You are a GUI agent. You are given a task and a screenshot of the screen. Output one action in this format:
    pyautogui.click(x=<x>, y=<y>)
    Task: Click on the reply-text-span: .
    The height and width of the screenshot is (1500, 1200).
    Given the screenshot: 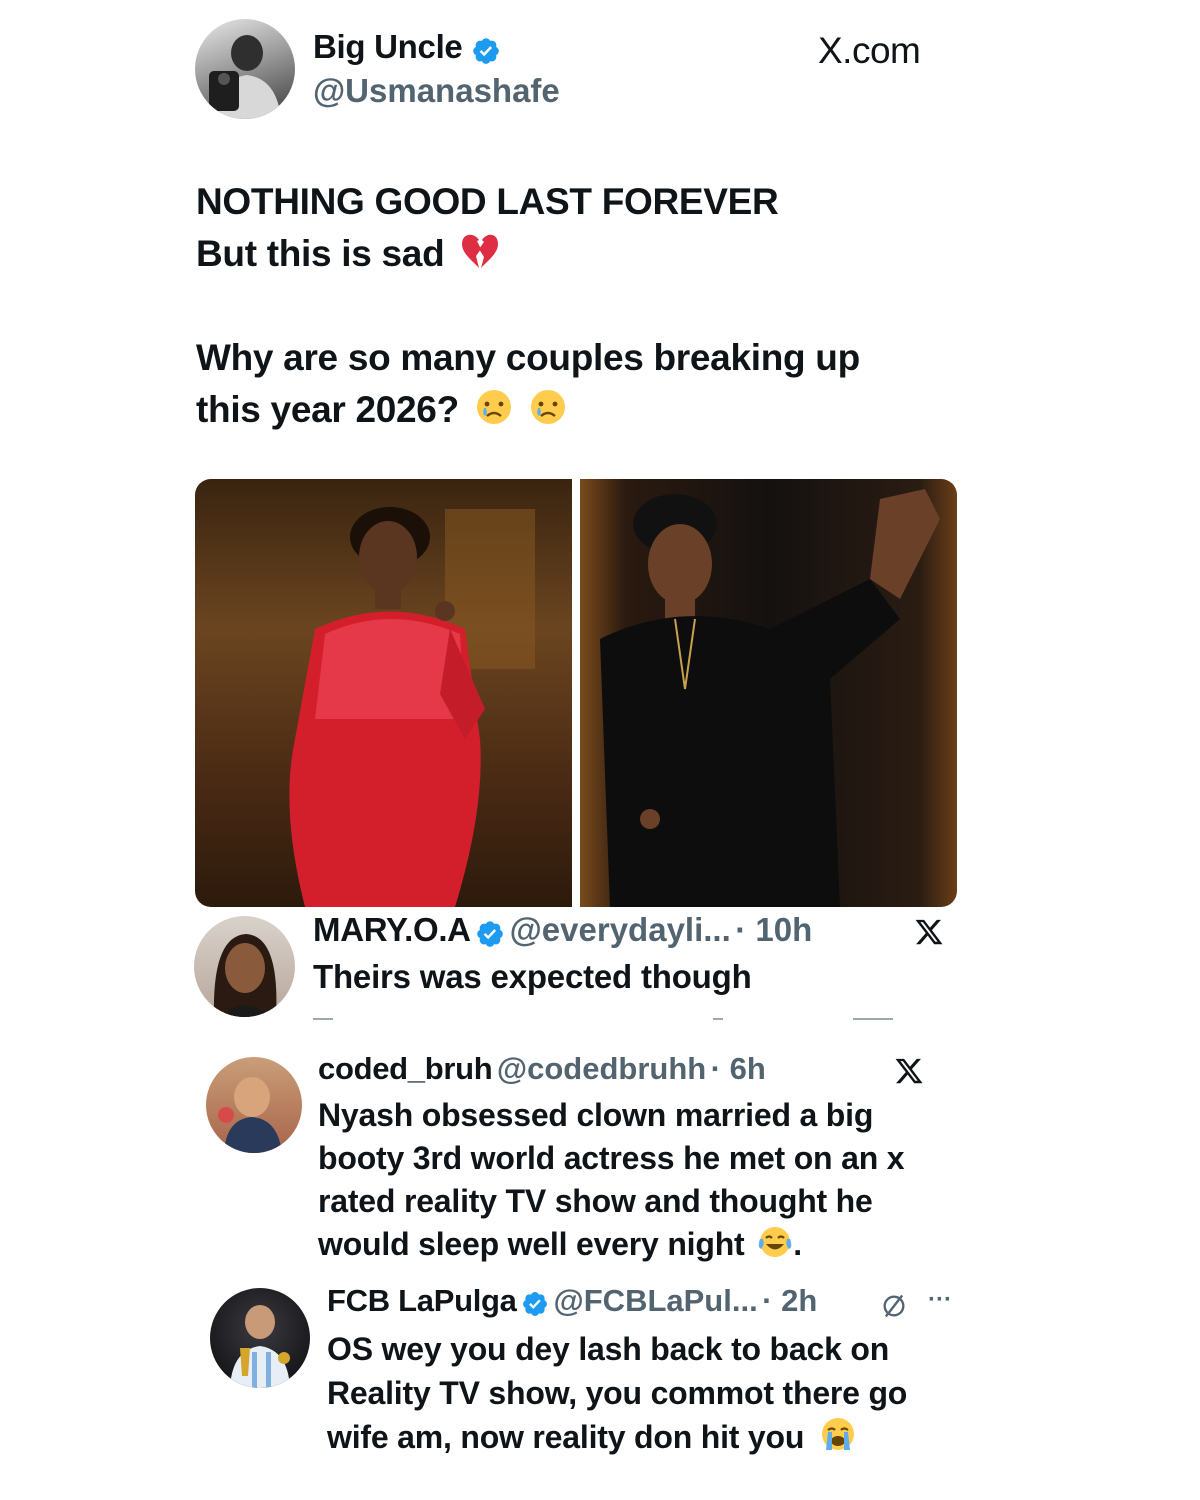 What is the action you would take?
    pyautogui.click(x=797, y=1244)
    